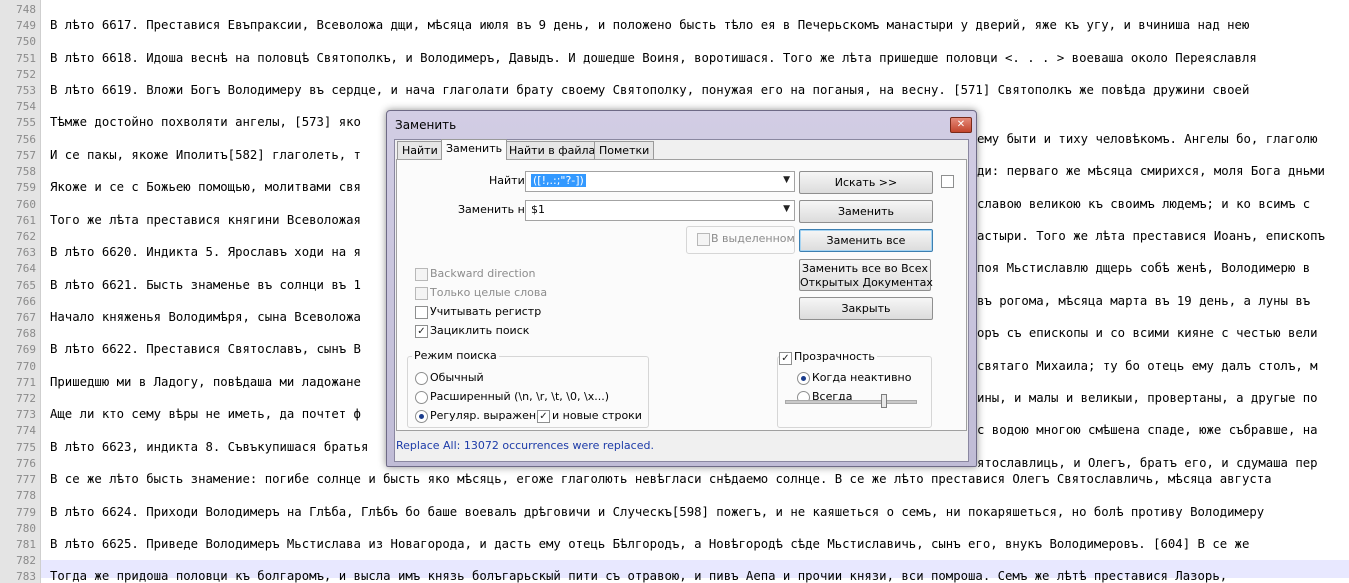 This screenshot has height=583, width=1349. I want to click on replace-label: Заменить на:, so click(497, 209).